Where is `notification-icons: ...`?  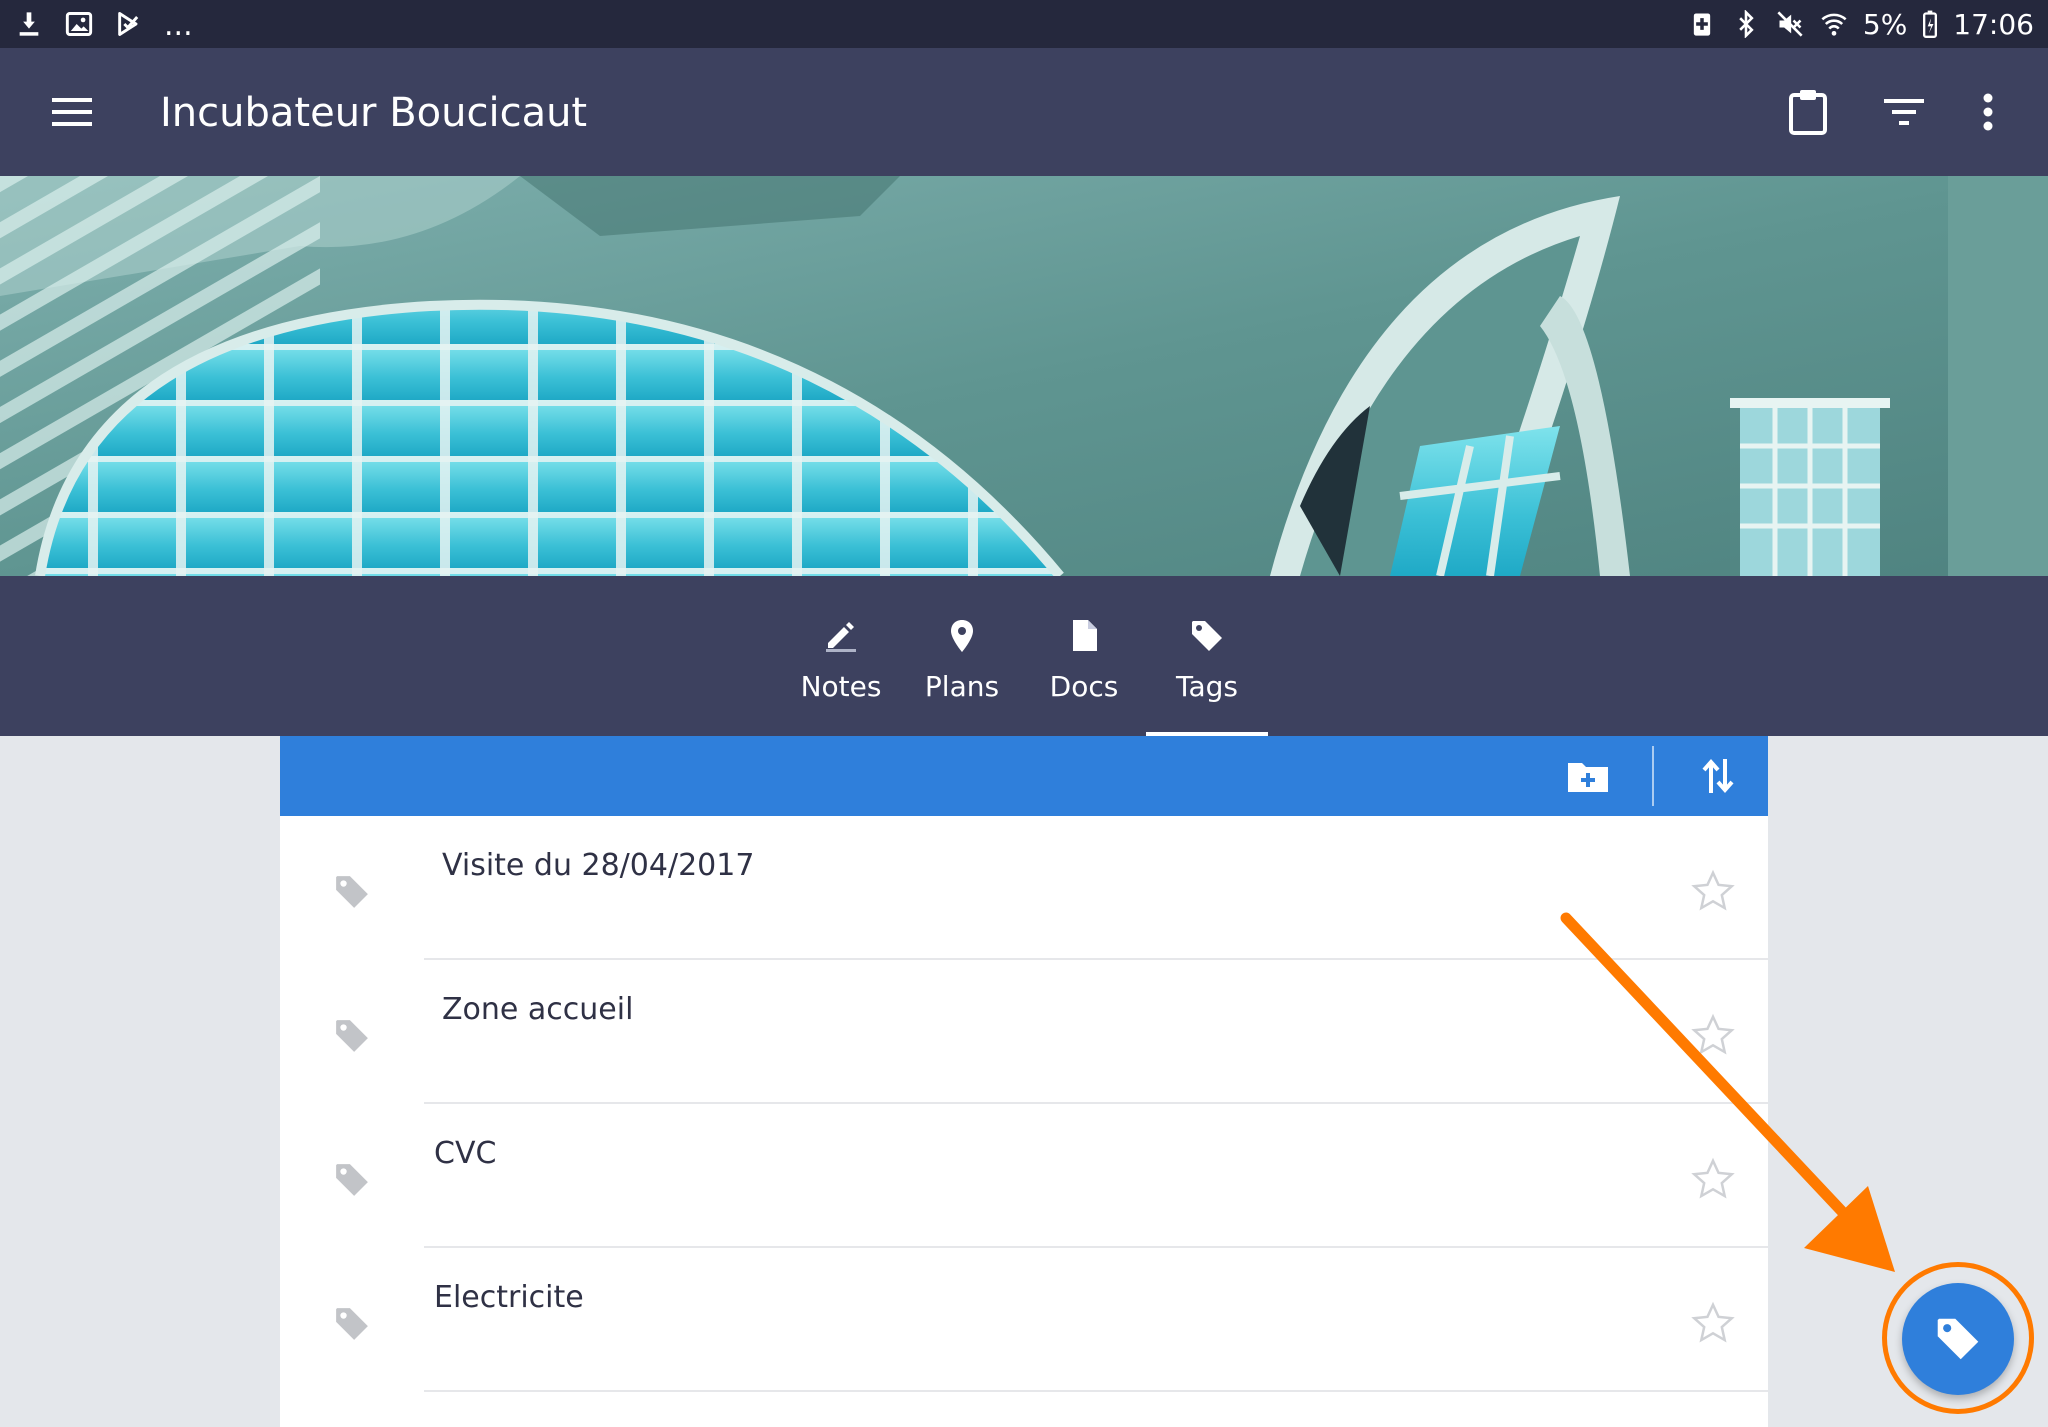
notification-icons: ... is located at coordinates (103, 25).